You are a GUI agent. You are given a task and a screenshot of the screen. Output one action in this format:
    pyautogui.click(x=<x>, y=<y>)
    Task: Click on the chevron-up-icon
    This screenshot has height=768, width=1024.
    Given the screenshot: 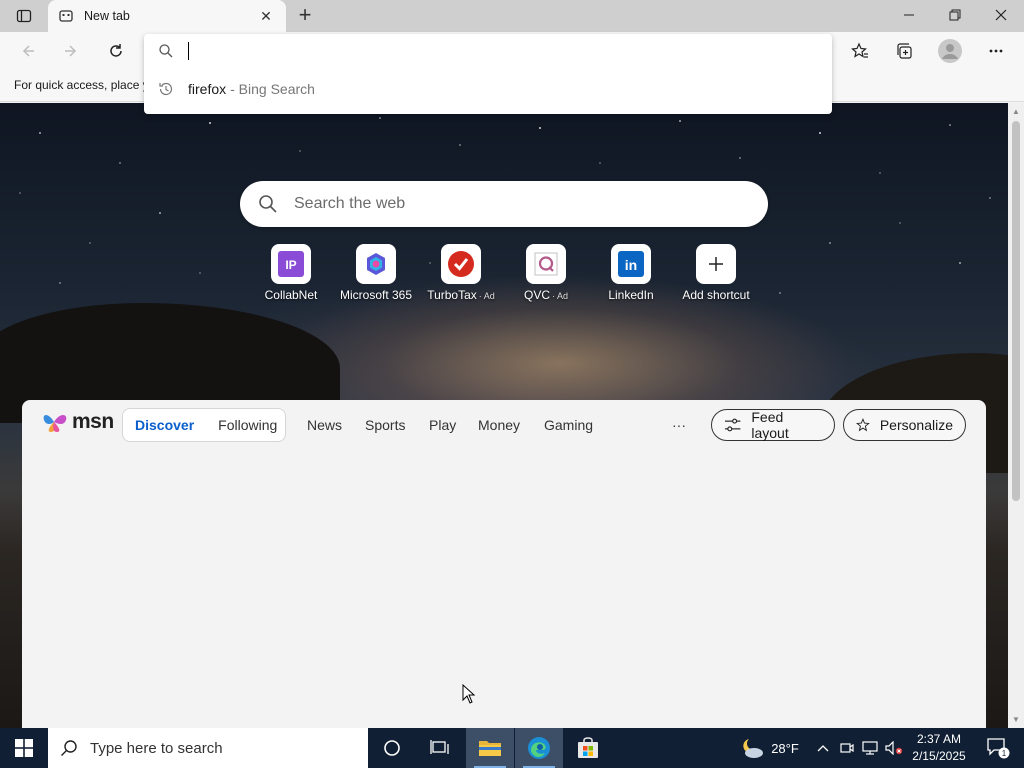 What is the action you would take?
    pyautogui.click(x=823, y=748)
    